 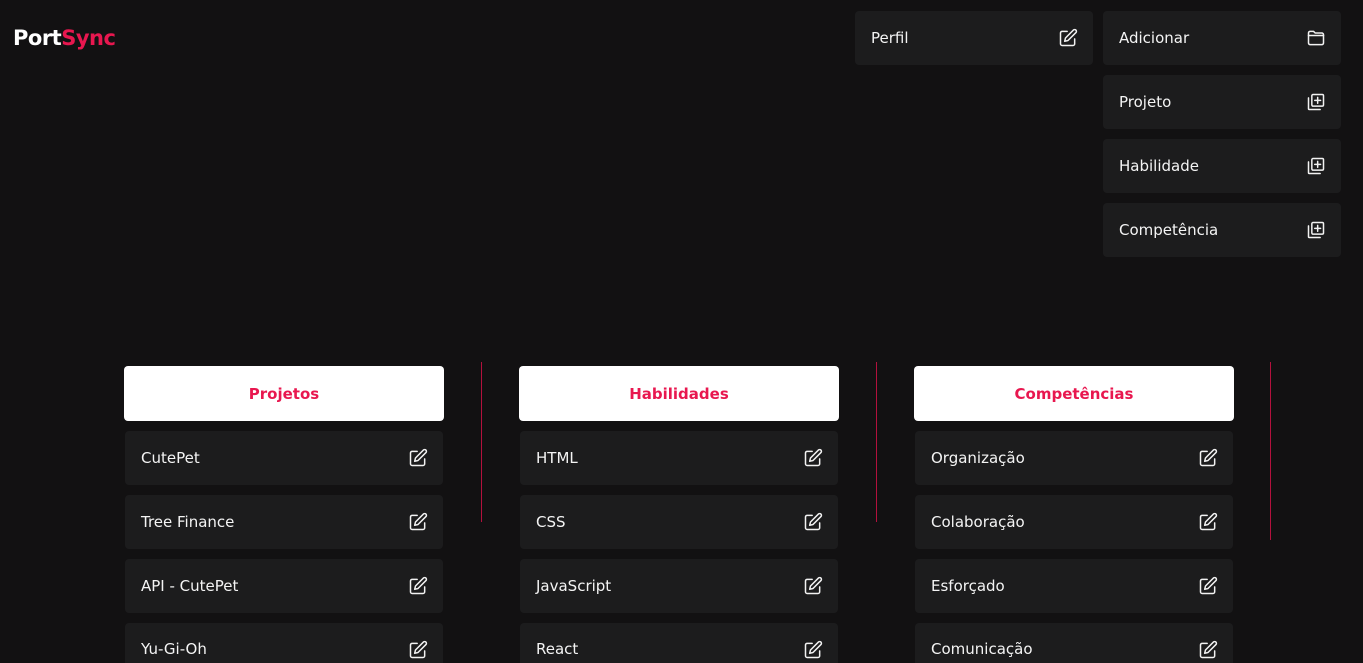 What do you see at coordinates (679, 458) in the screenshot?
I see `skill-item: HTML` at bounding box center [679, 458].